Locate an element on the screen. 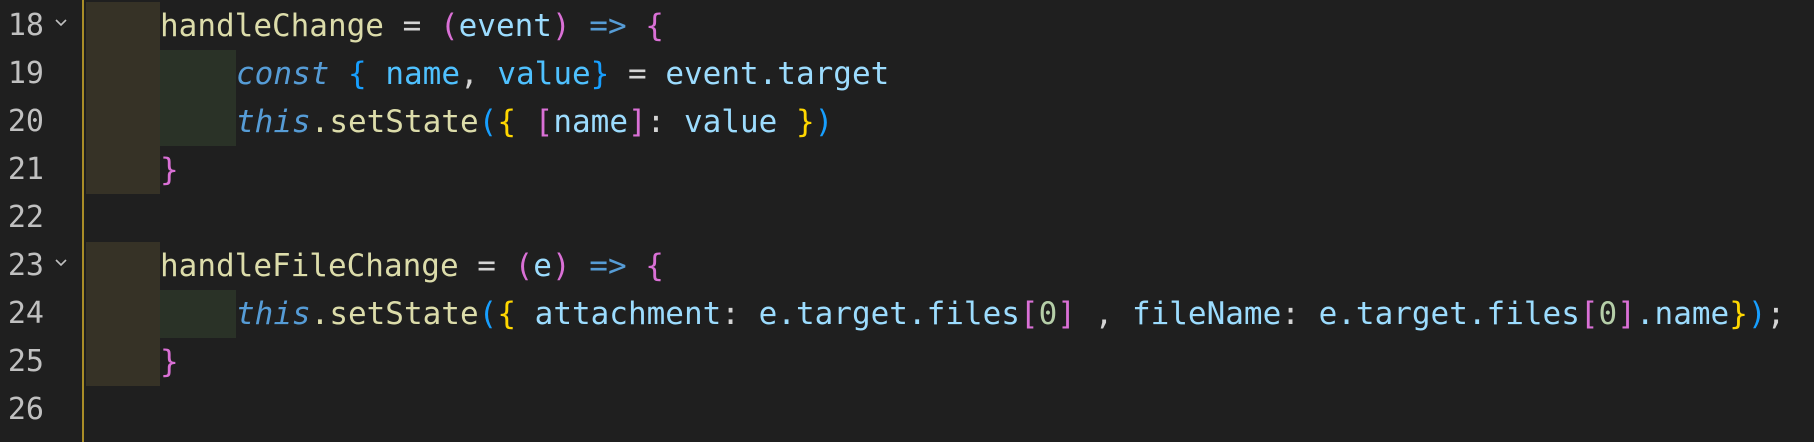 The image size is (1814, 442). code-line-20: 20 this.setState({ [name]: value }) is located at coordinates (907, 122).